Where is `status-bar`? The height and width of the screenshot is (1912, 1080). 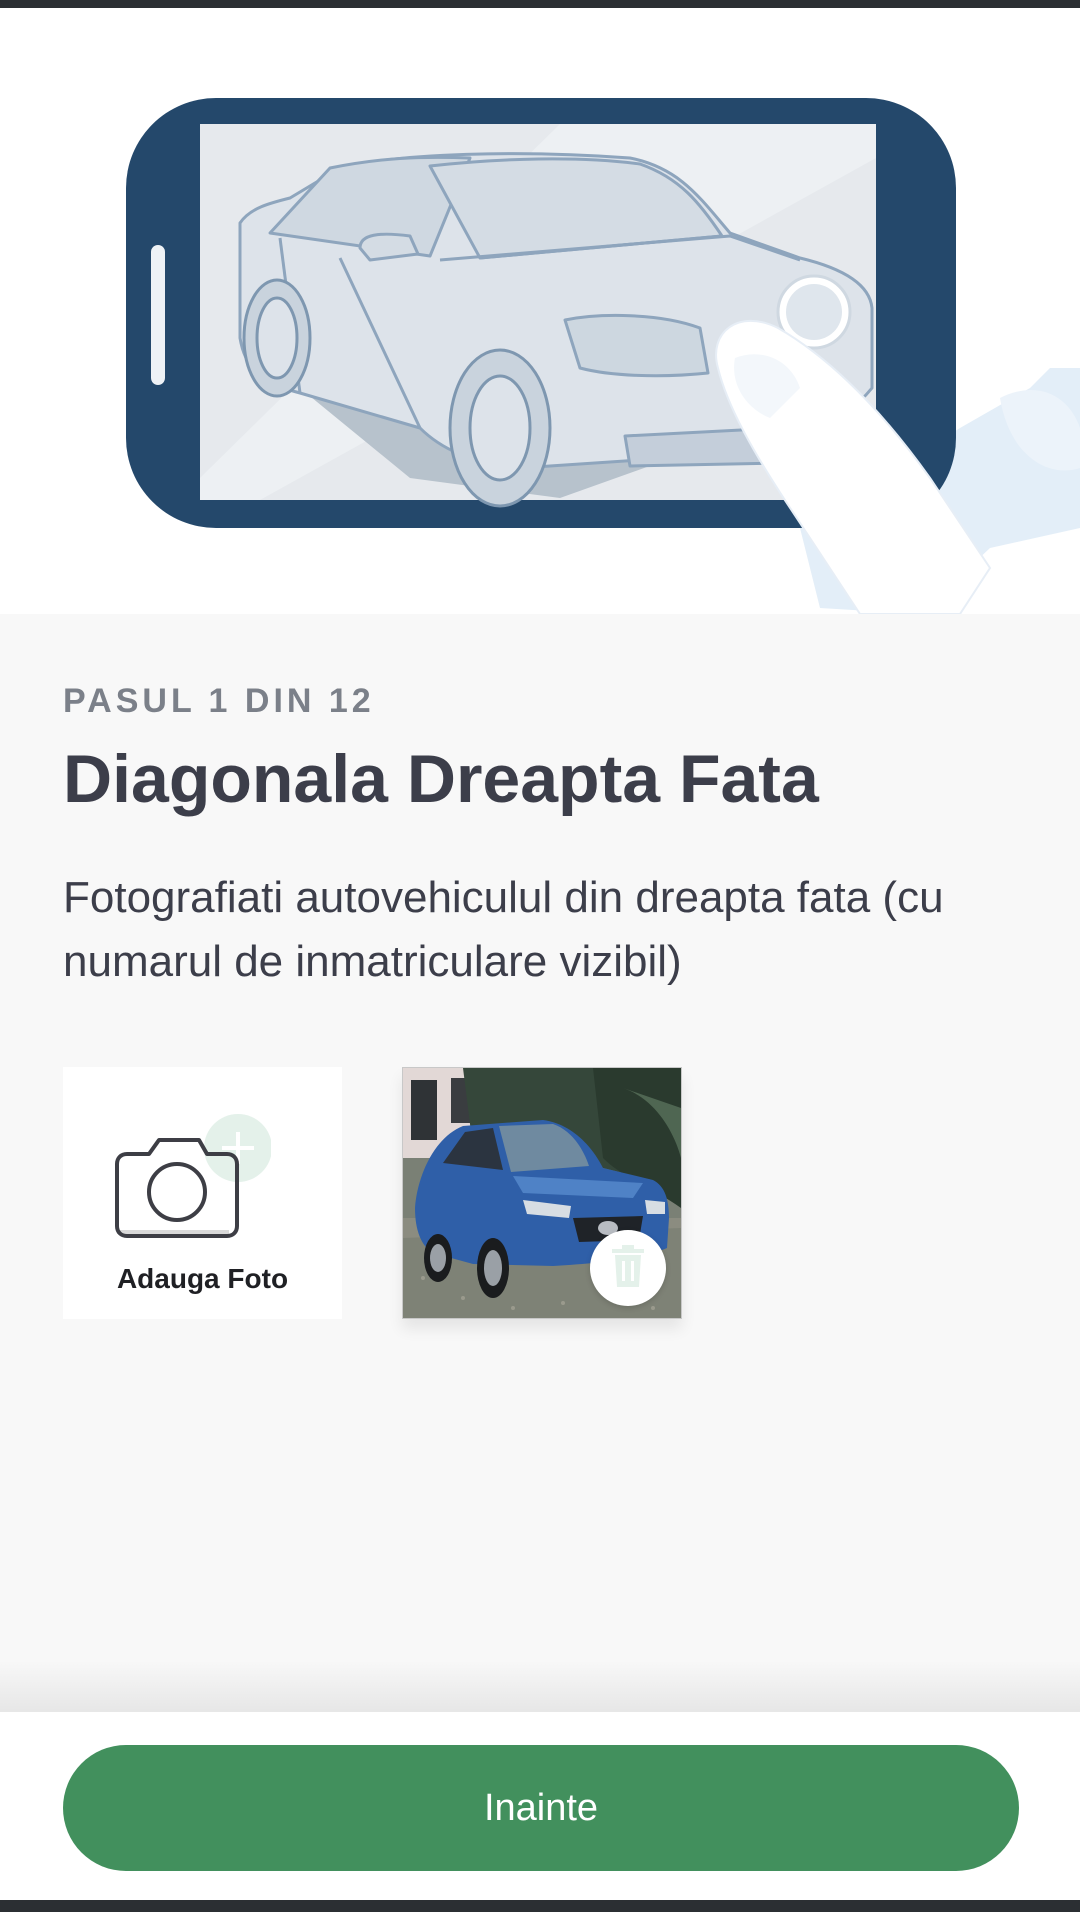 status-bar is located at coordinates (540, 4).